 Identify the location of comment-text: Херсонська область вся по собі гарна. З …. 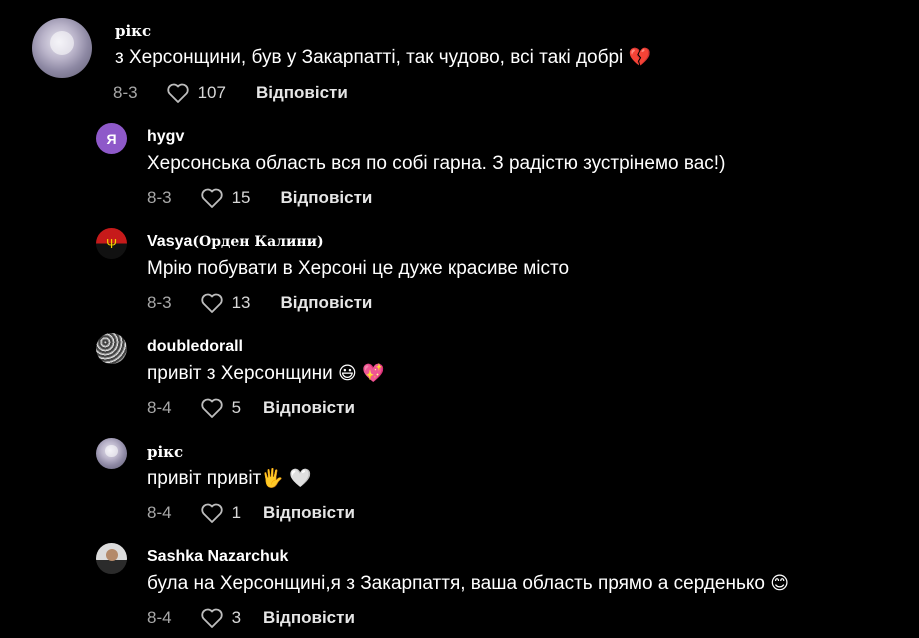
(436, 163).